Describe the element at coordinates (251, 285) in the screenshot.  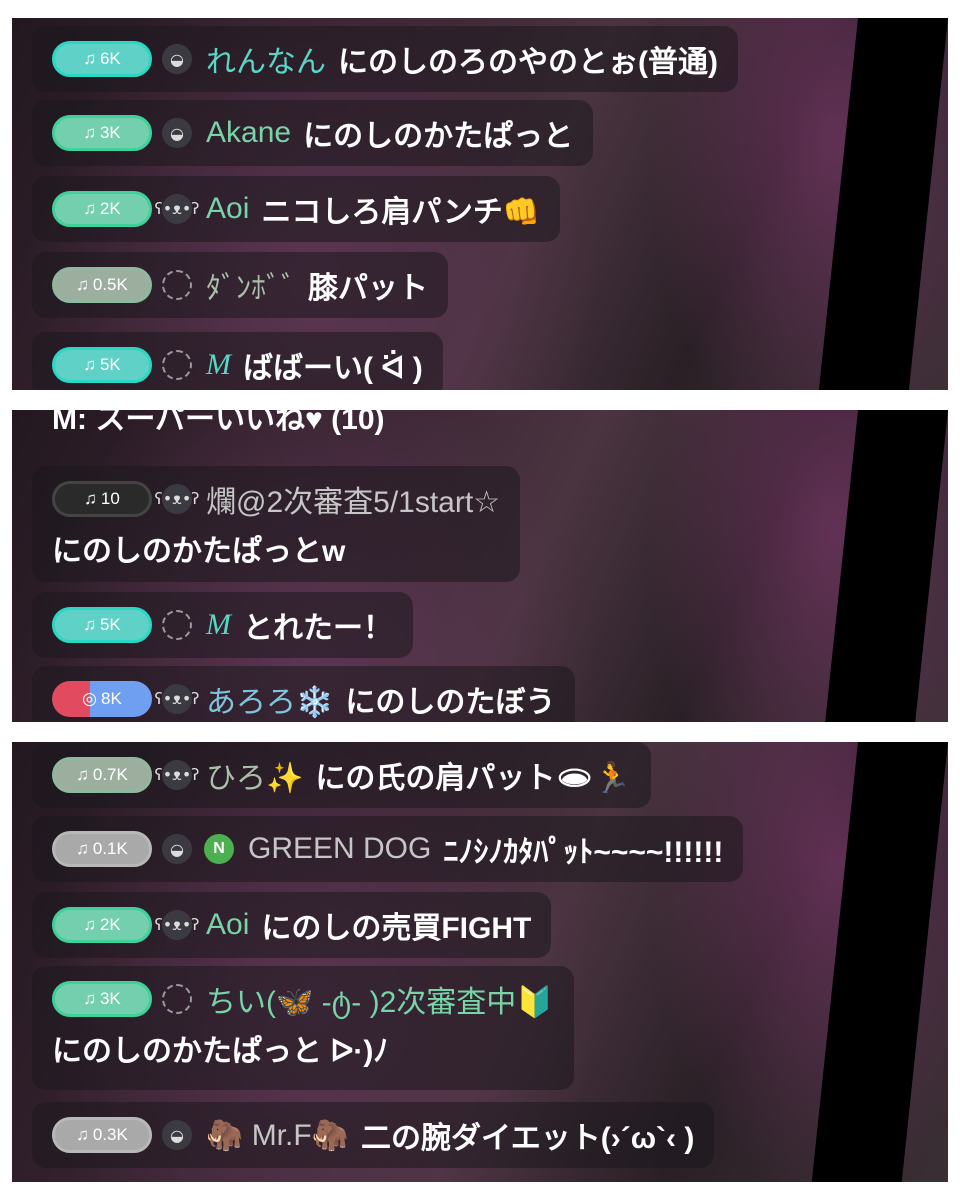
I see `username: ﾀﾞﾝﾎﾞﾞ` at that location.